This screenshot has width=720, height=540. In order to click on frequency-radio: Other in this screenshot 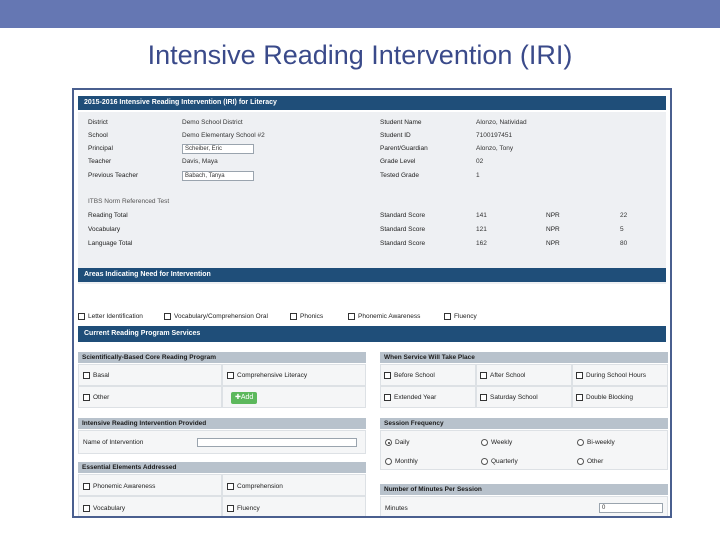, I will do `click(590, 461)`.